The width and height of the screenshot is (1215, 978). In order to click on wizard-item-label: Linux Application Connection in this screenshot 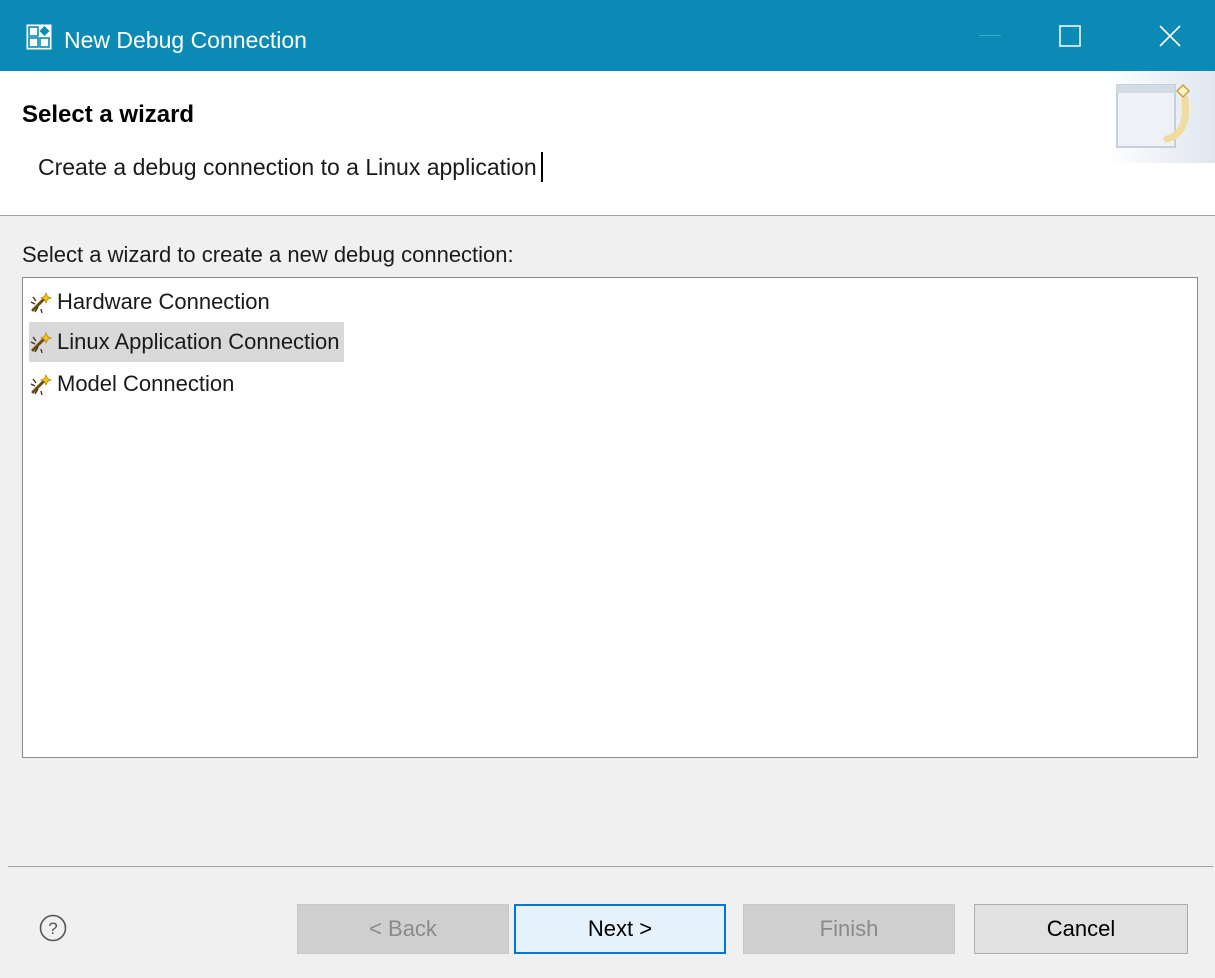, I will do `click(198, 341)`.